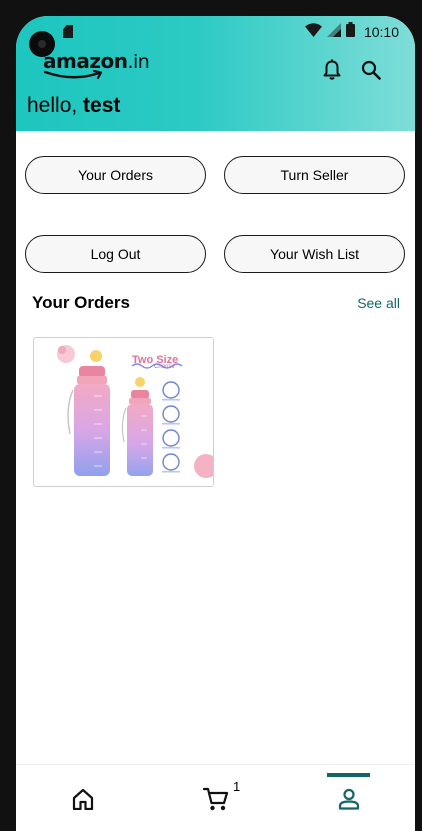  I want to click on account-icon, so click(348, 799).